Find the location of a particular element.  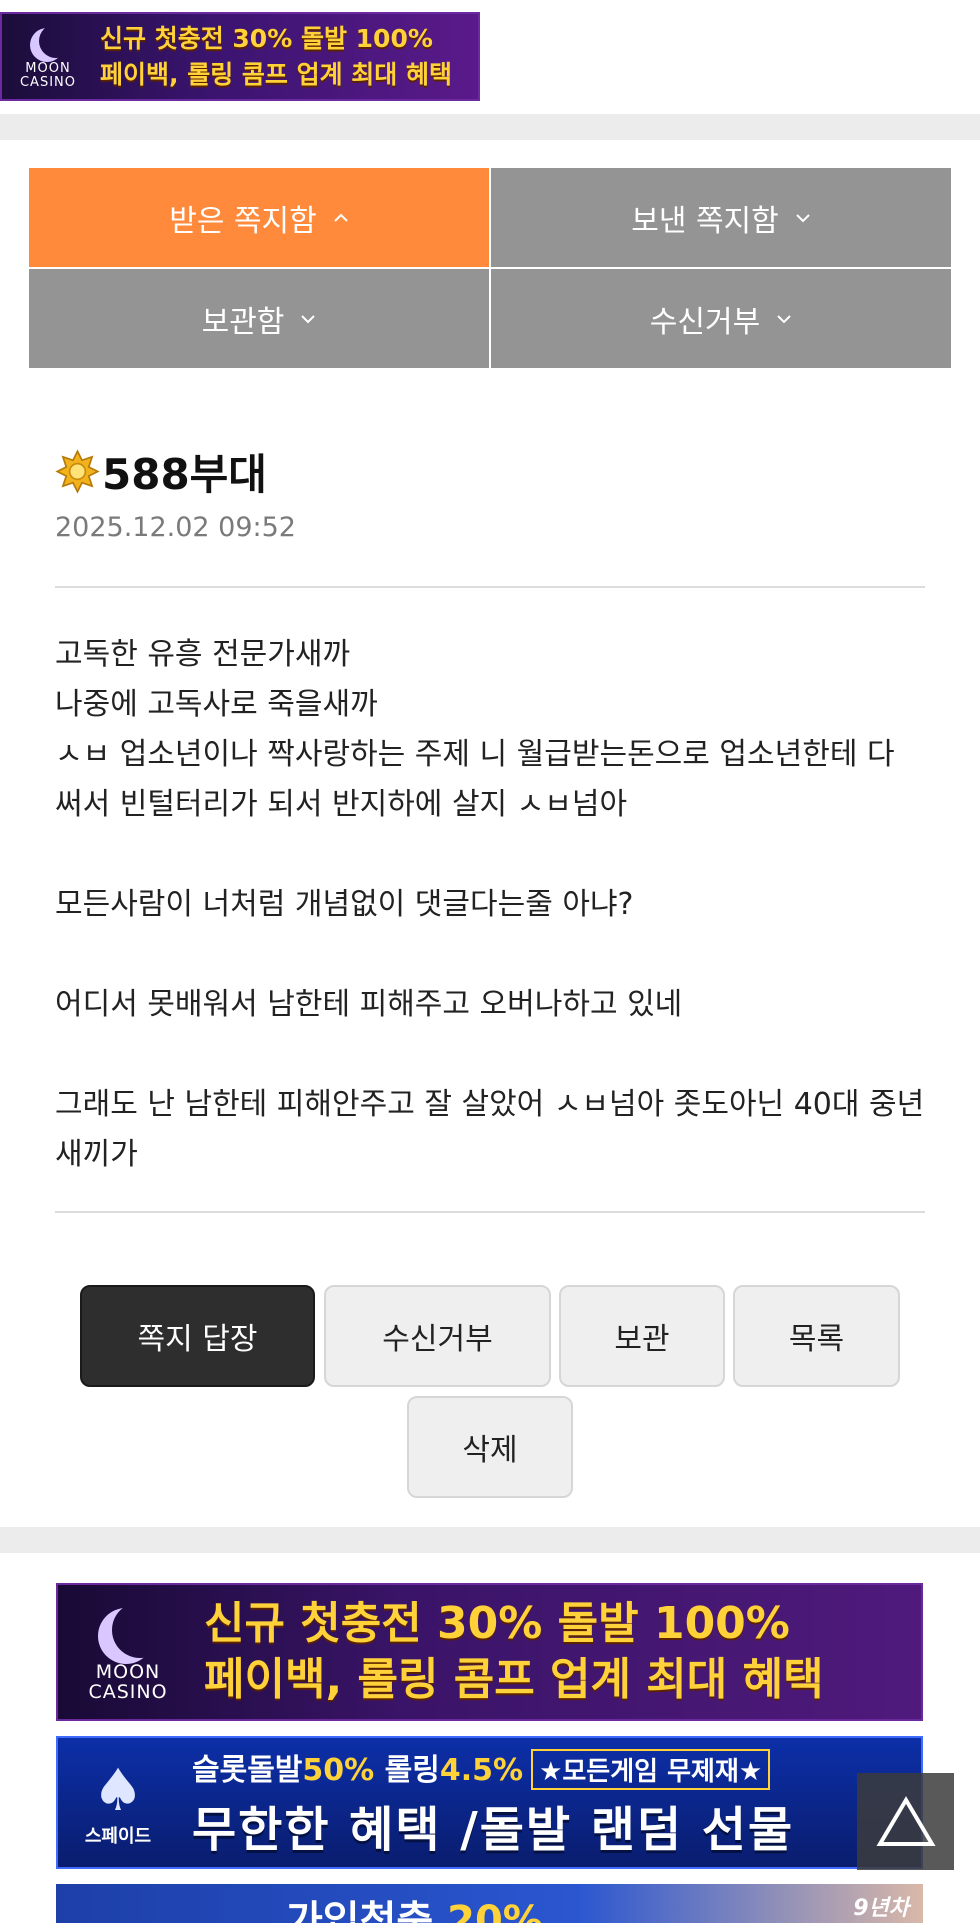

scroll-to-top-button is located at coordinates (905, 1821).